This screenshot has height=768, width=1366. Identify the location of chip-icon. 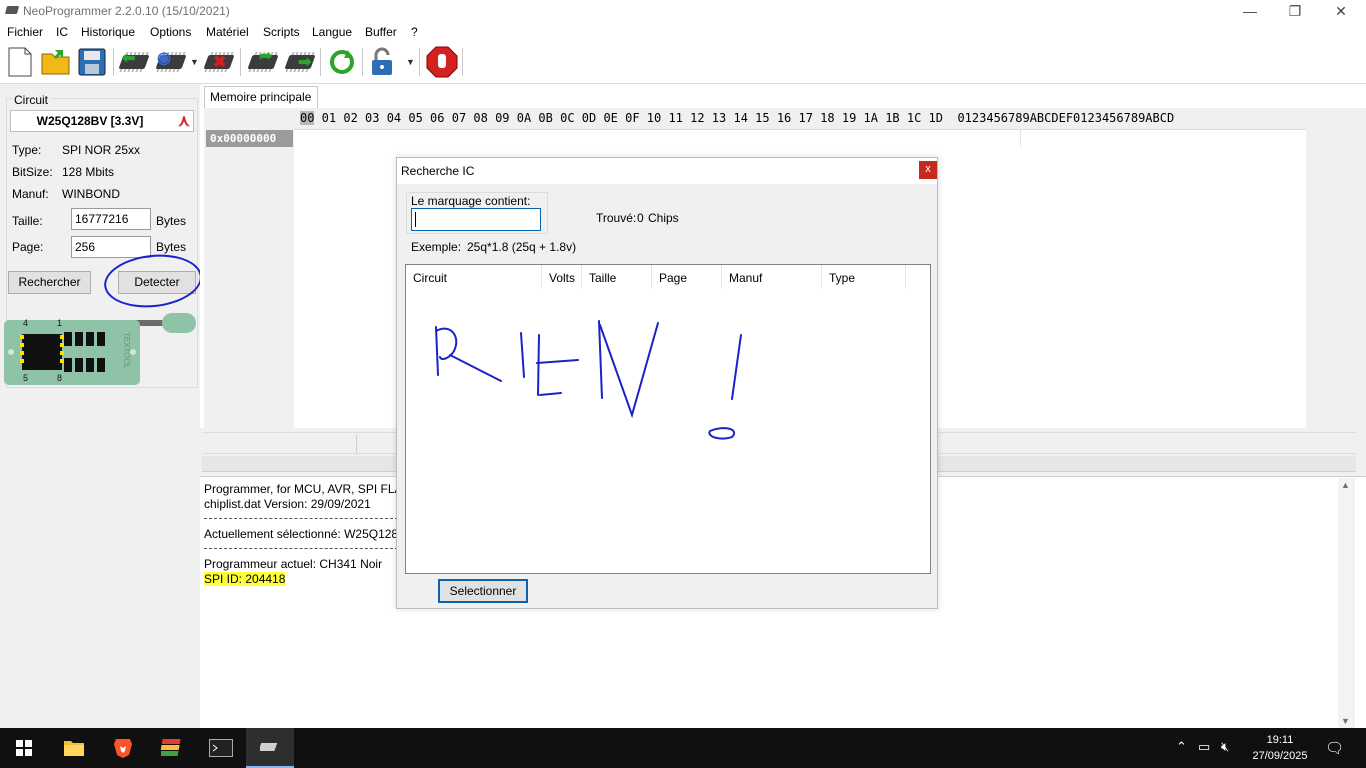
(269, 747).